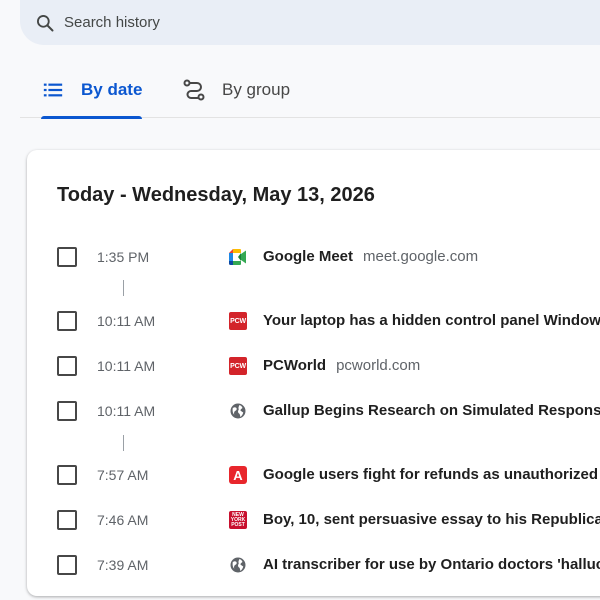 Image resolution: width=600 pixels, height=600 pixels. What do you see at coordinates (308, 256) in the screenshot?
I see `page-title: Google Meet` at bounding box center [308, 256].